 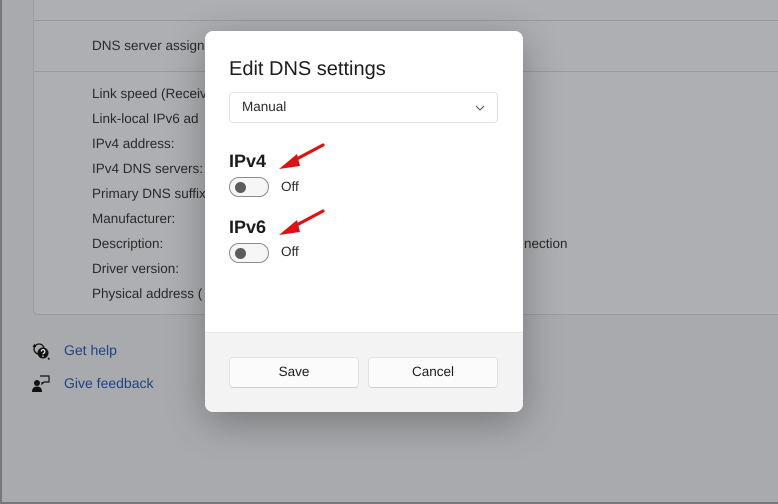 I want to click on get-help-link: Get help, so click(x=90, y=350).